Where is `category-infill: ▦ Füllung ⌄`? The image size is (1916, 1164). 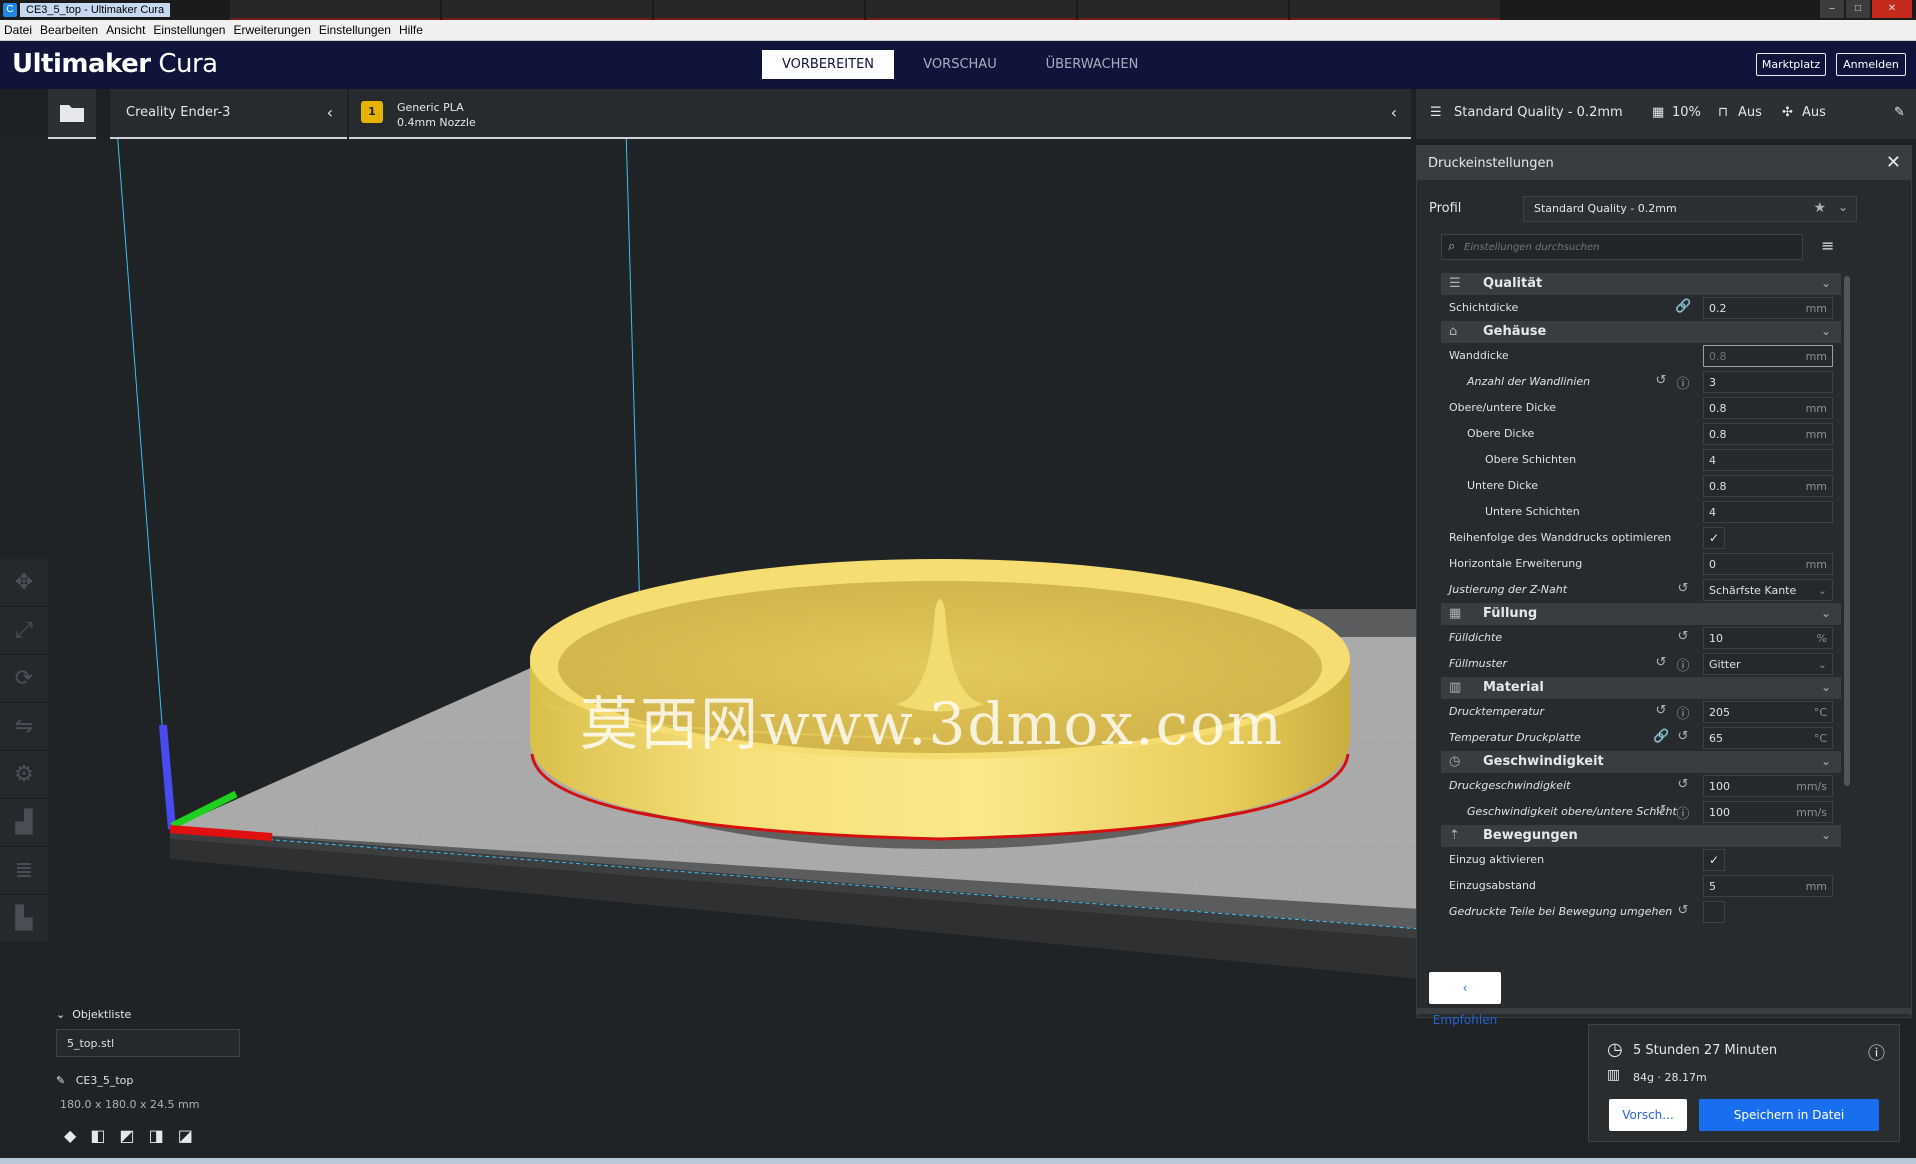
category-infill: ▦ Füllung ⌄ is located at coordinates (1641, 614).